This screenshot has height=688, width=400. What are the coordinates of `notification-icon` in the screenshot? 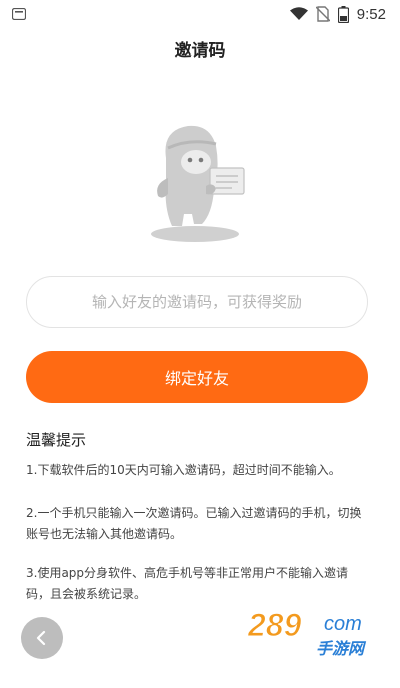 It's located at (19, 14).